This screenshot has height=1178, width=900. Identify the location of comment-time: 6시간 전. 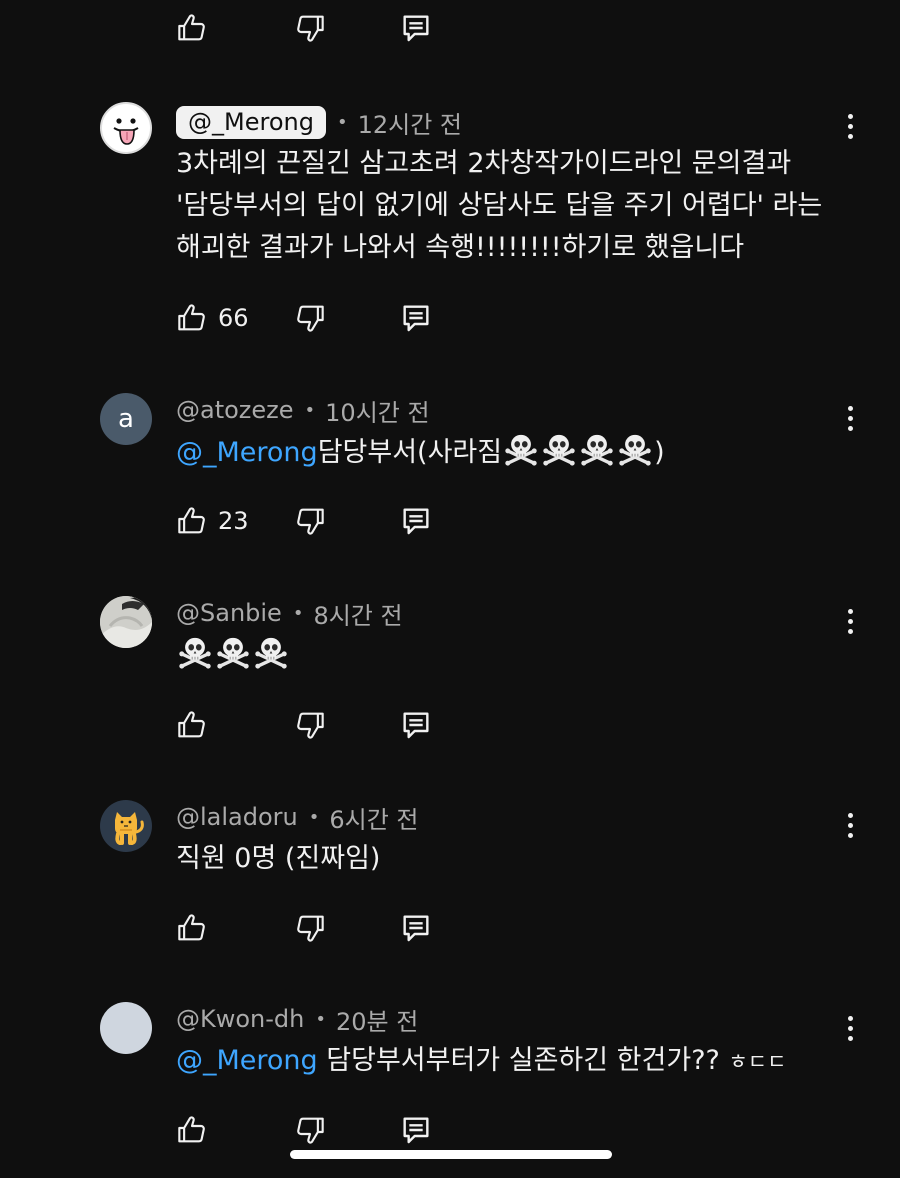
(374, 819).